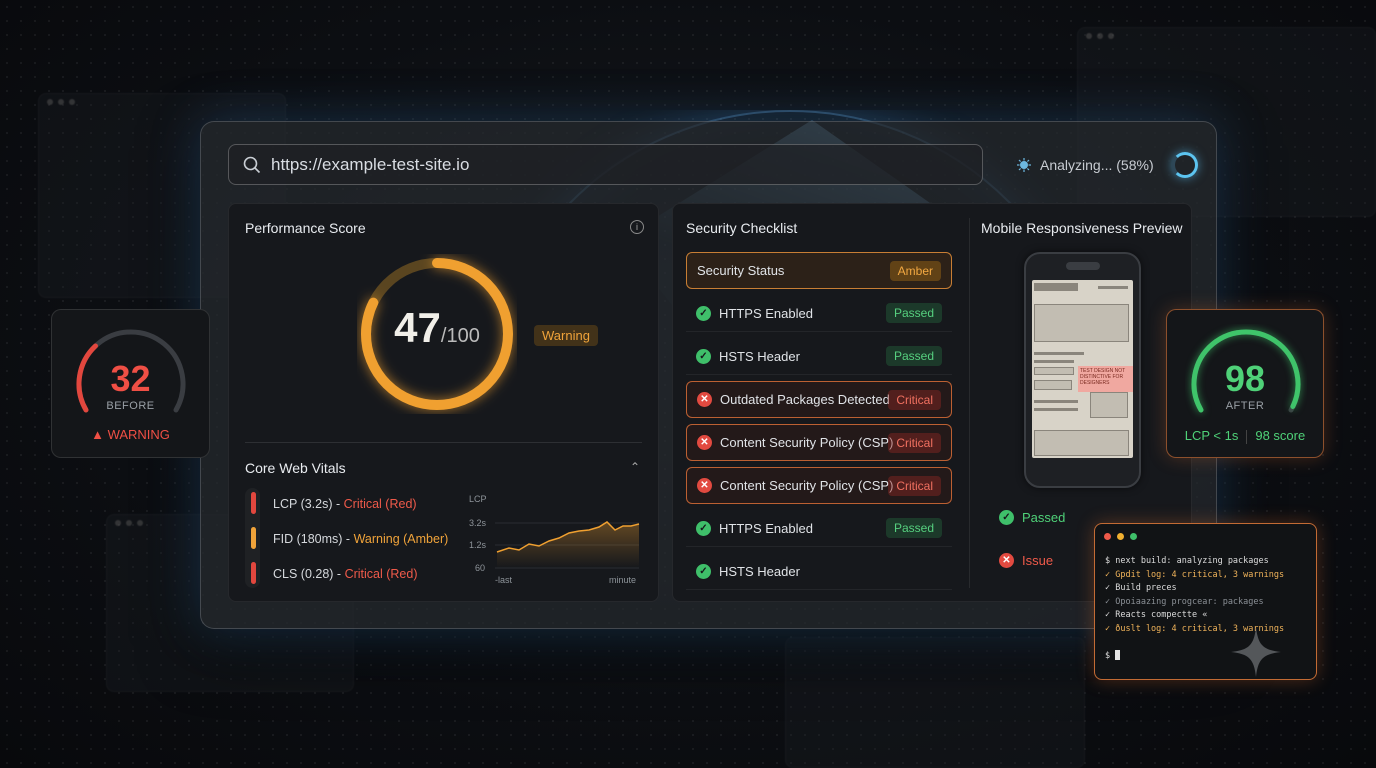 The image size is (1376, 768). I want to click on security-item: ✕ Outdated Packages Detected Critical, so click(819, 399).